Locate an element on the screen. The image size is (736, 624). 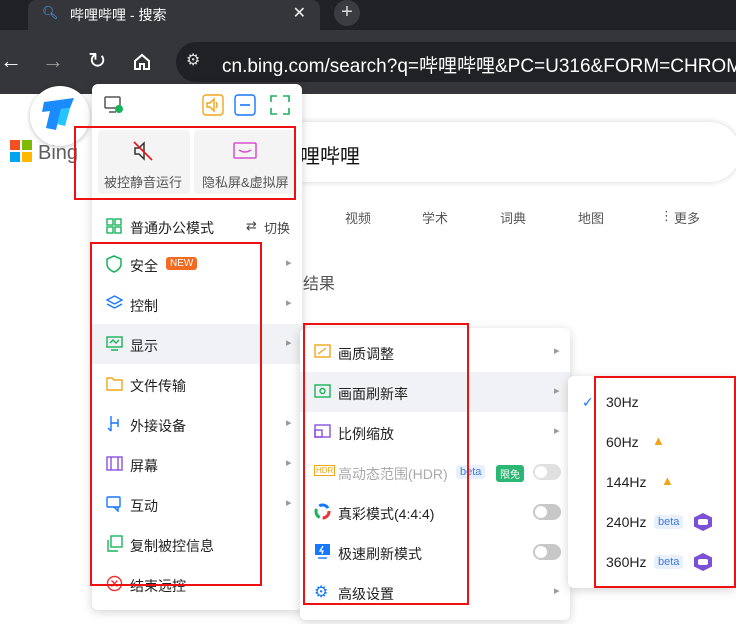
tab-bar: 🔍︎ 哔哩哔哩 - 搜索 ✕ + is located at coordinates (368, 15).